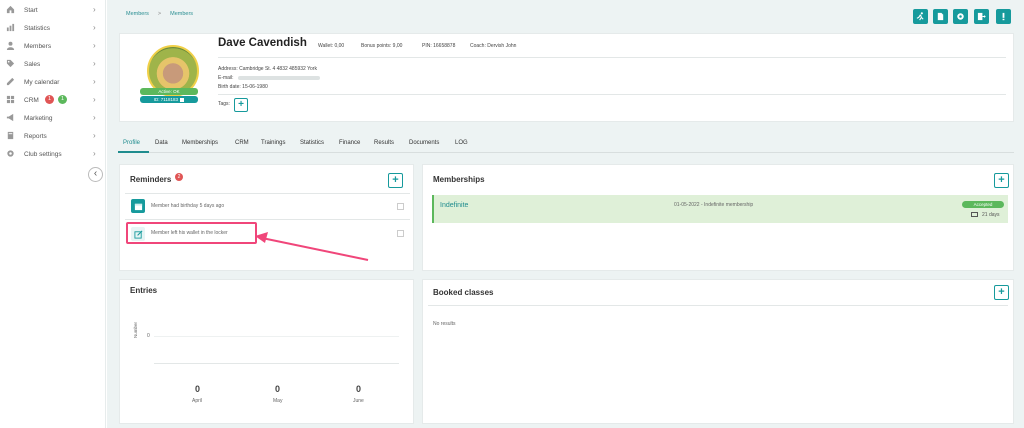  I want to click on bar-chart-icon, so click(10, 27).